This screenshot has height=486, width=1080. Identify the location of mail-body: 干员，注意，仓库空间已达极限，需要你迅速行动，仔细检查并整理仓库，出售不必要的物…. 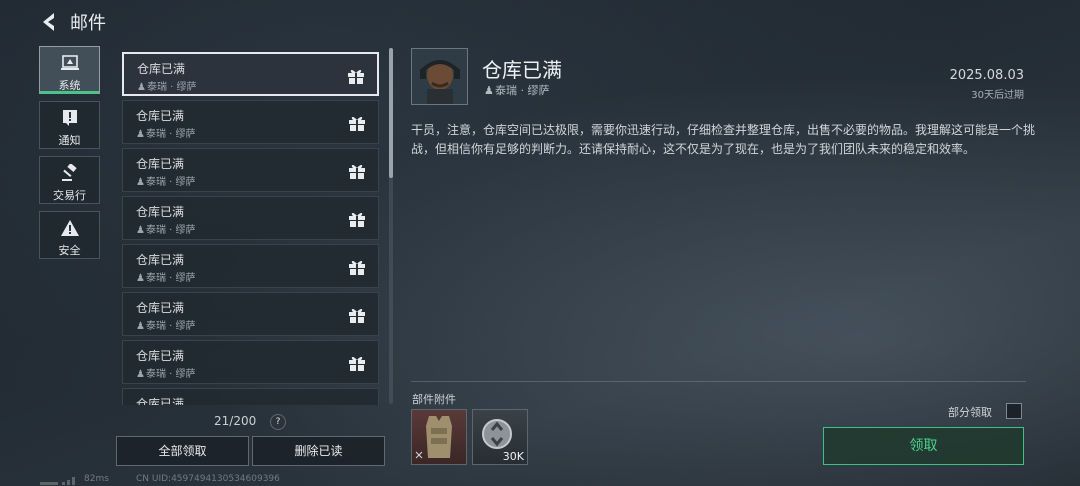
(723, 139).